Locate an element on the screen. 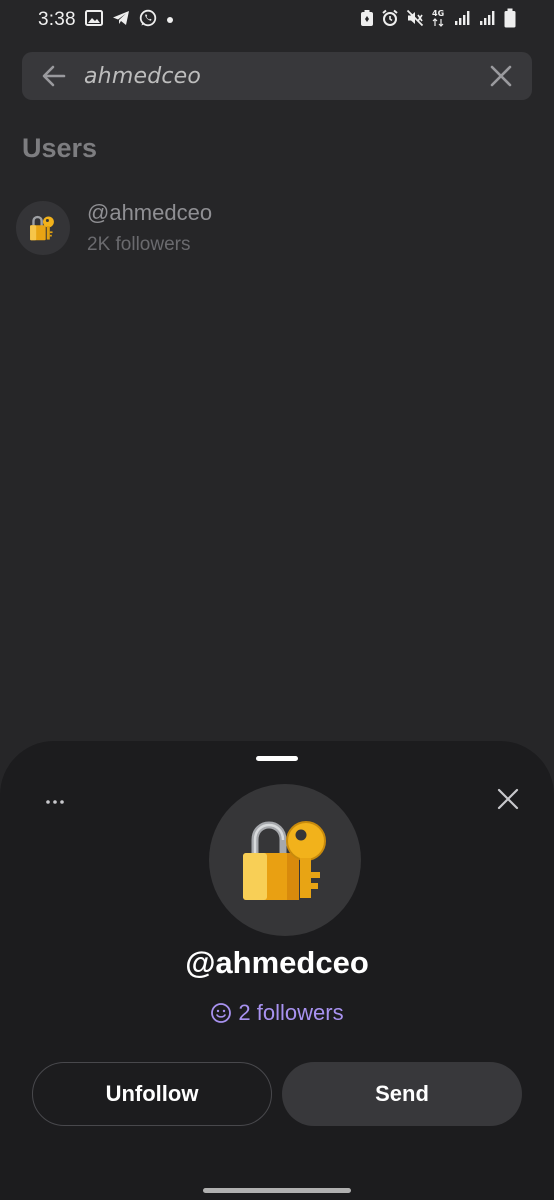 This screenshot has height=1200, width=554. status-bar: 3:38 4G is located at coordinates (277, 20).